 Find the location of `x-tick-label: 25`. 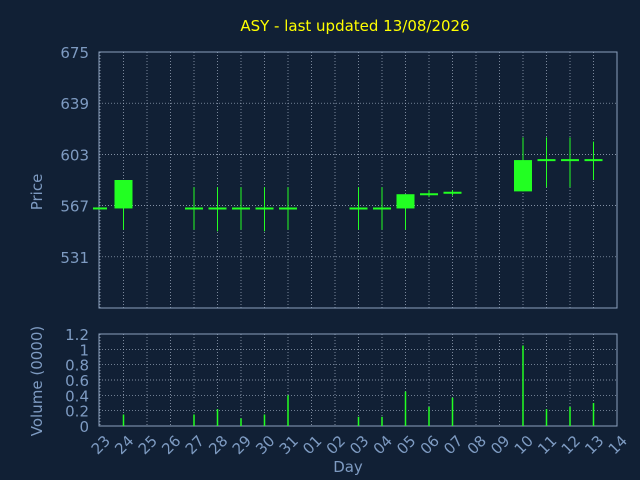

x-tick-label: 25 is located at coordinates (148, 445).